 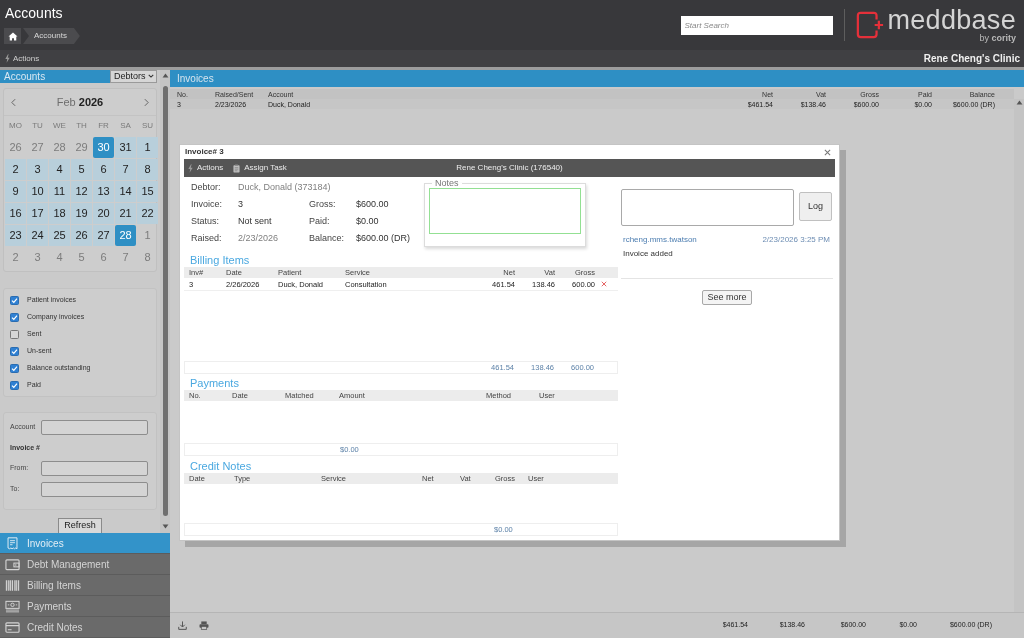 What do you see at coordinates (727, 297) in the screenshot?
I see `see-more-button: See more` at bounding box center [727, 297].